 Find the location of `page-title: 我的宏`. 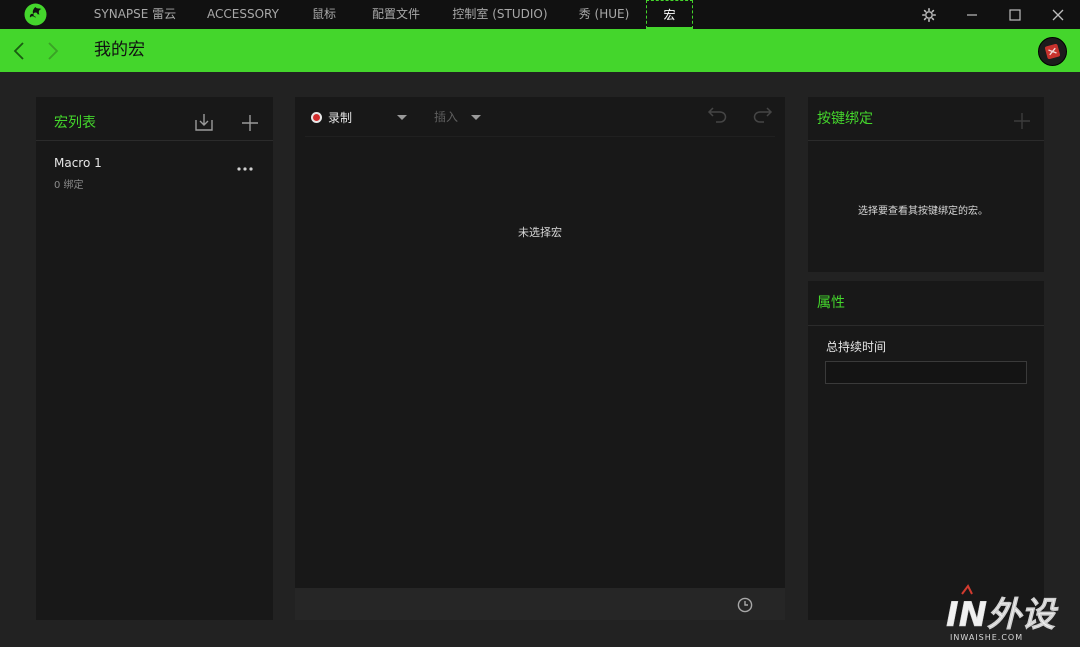

page-title: 我的宏 is located at coordinates (119, 50).